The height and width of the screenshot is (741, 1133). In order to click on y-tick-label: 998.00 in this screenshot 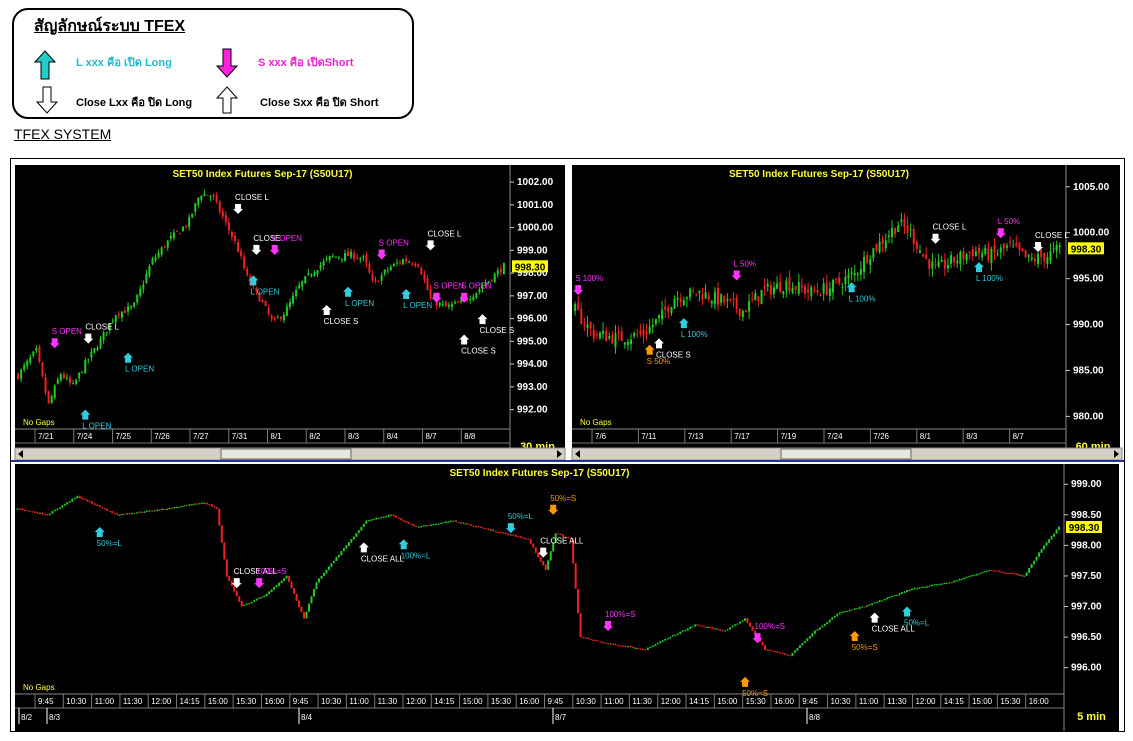, I will do `click(1086, 545)`.